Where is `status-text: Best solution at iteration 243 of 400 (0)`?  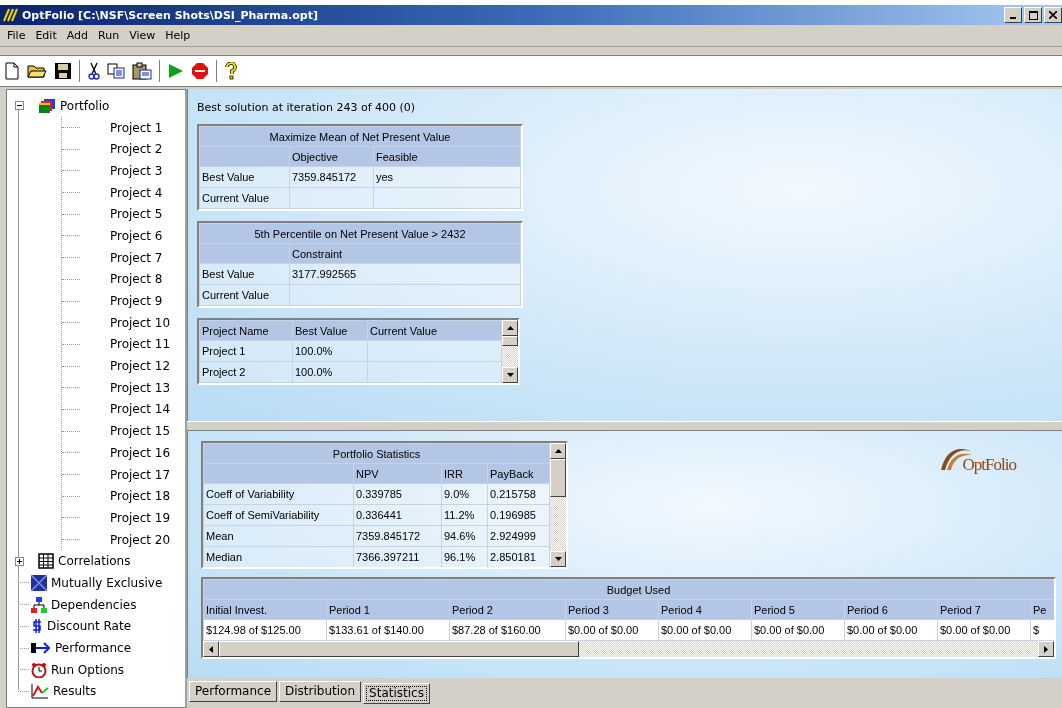
status-text: Best solution at iteration 243 of 400 (0) is located at coordinates (307, 107).